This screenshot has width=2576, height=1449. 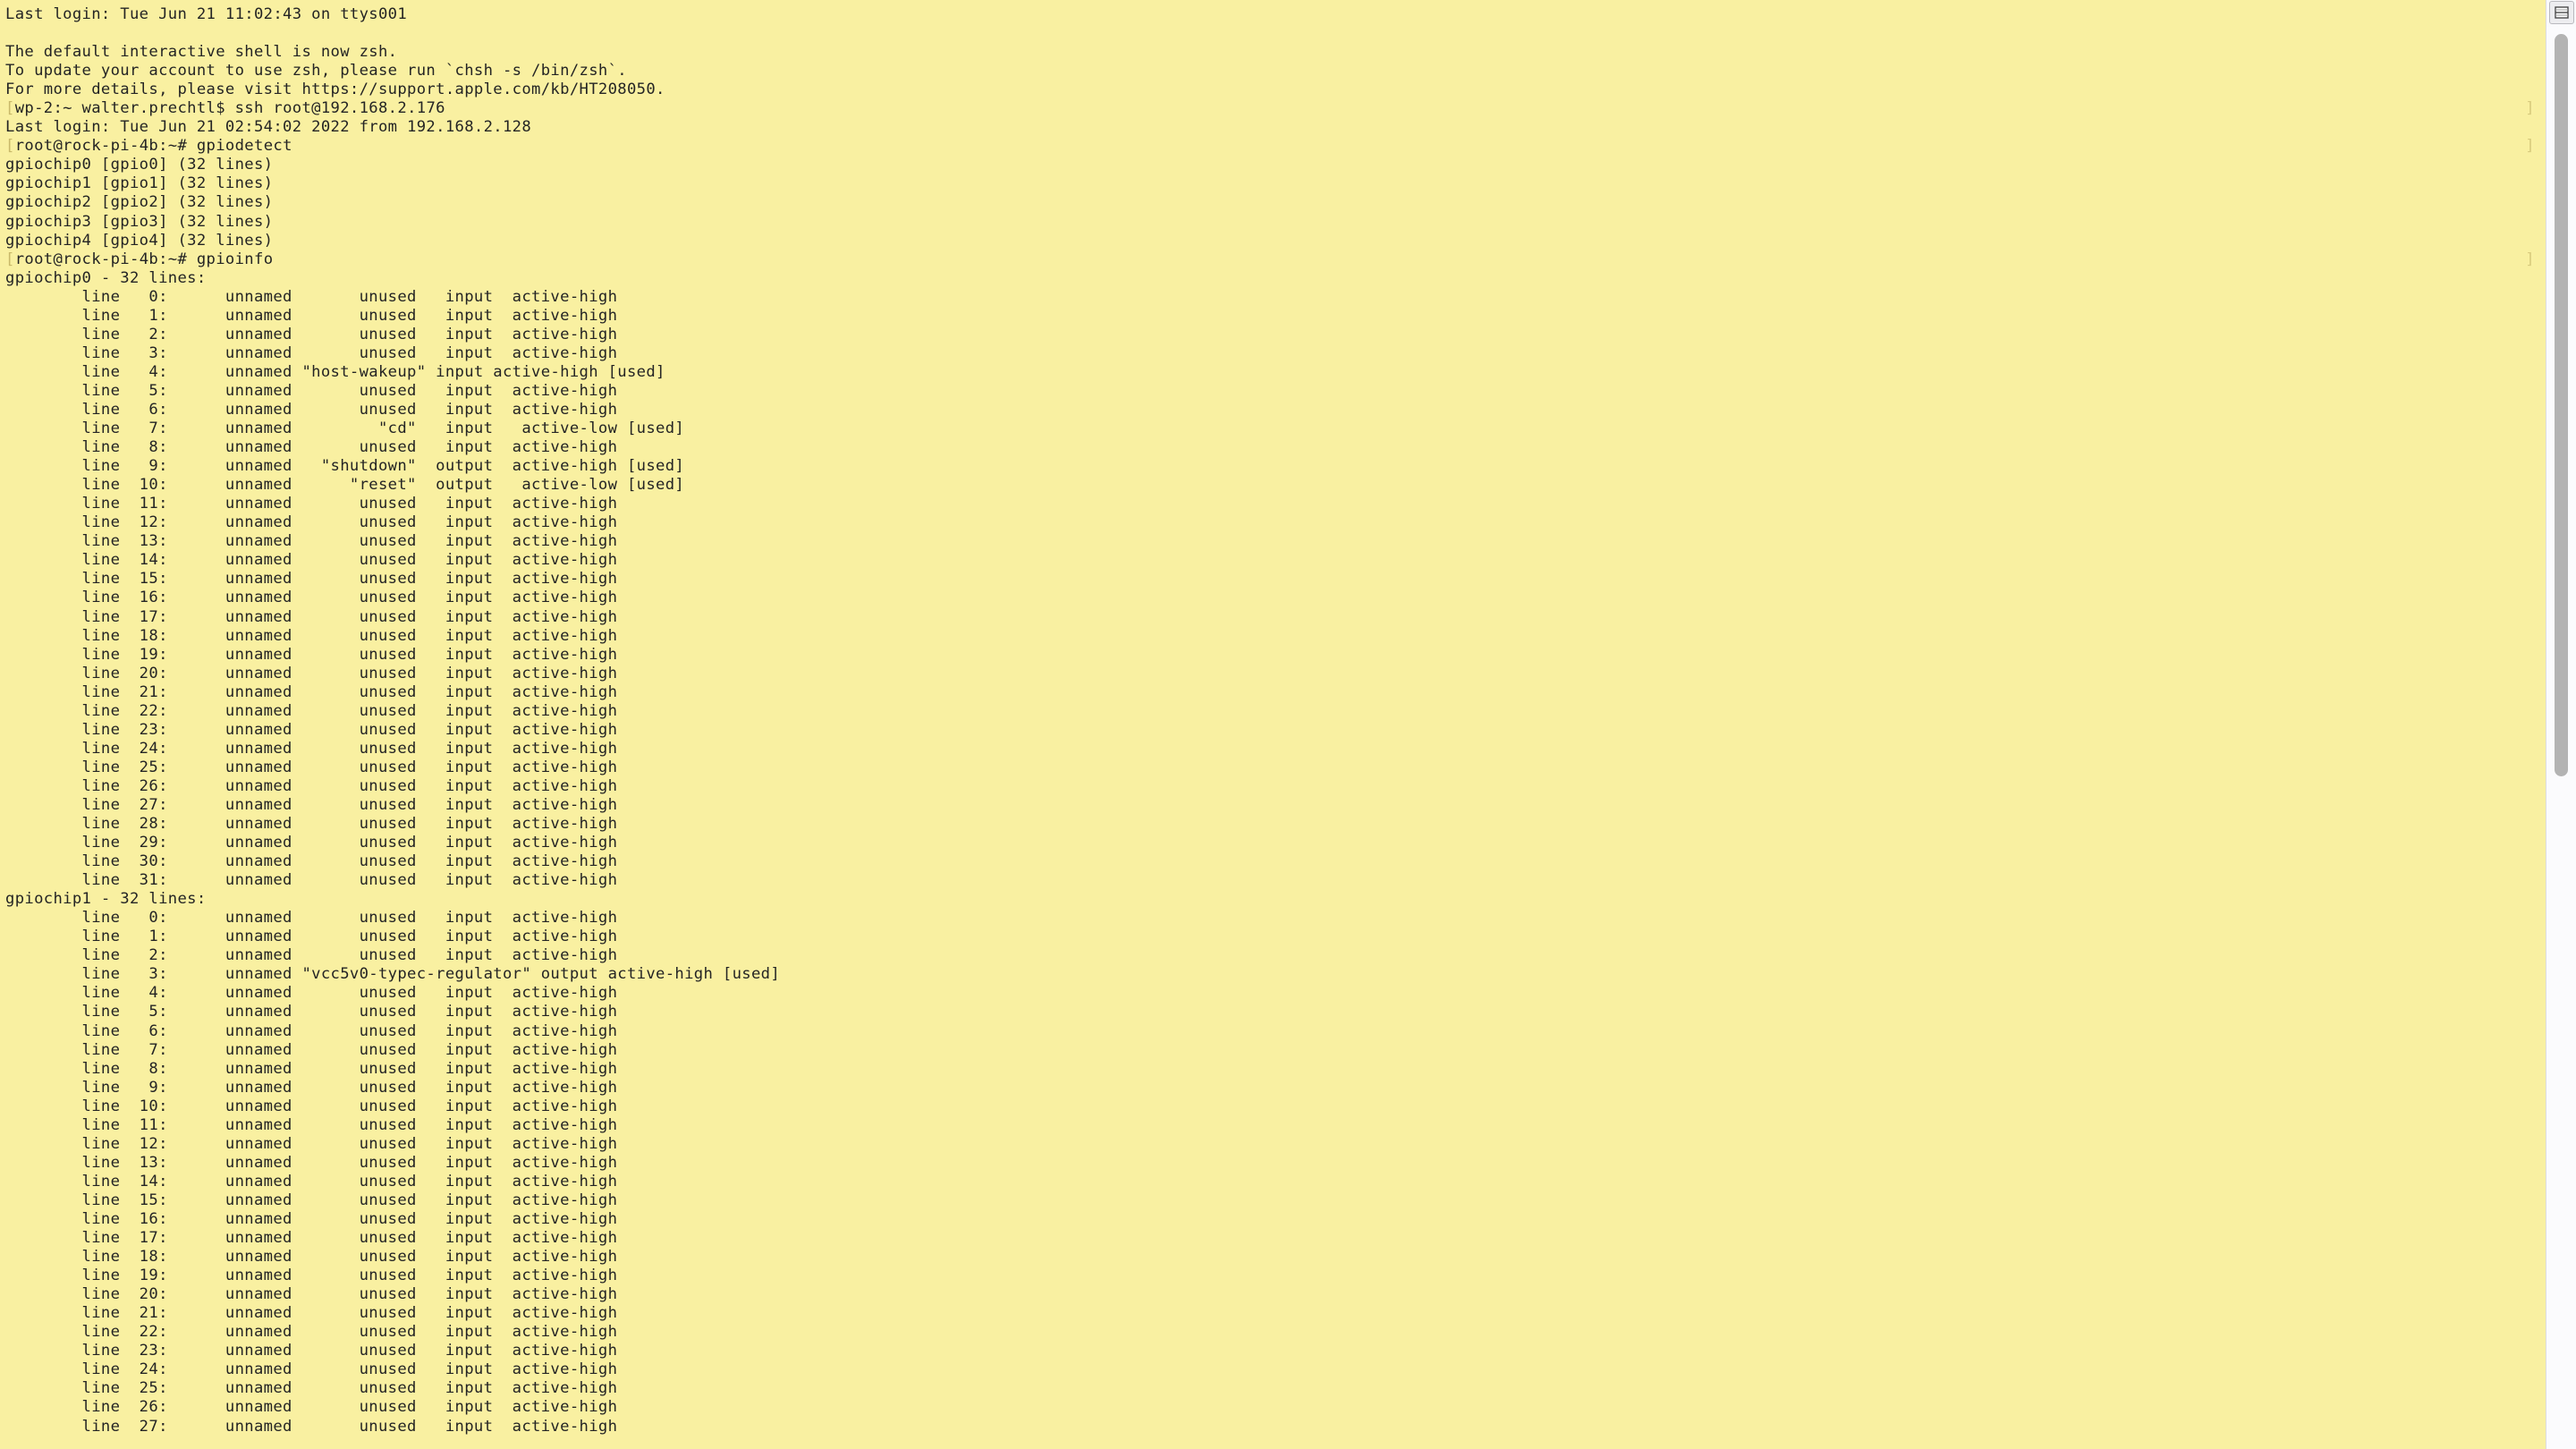 I want to click on terminal-line-text: gpiochip3 [gpio3] (32 lines), so click(x=139, y=221).